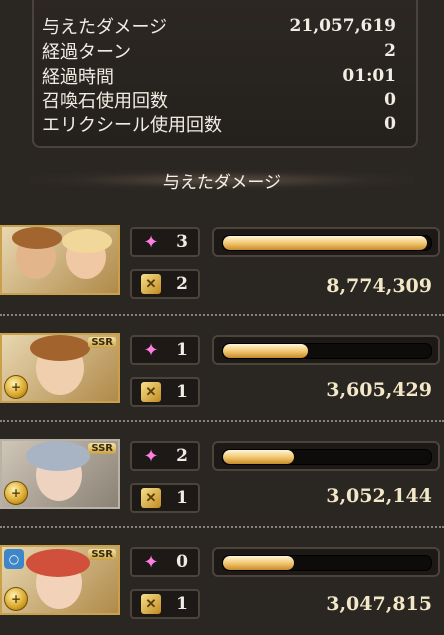  What do you see at coordinates (379, 604) in the screenshot?
I see `damage-value: 3,047,815` at bounding box center [379, 604].